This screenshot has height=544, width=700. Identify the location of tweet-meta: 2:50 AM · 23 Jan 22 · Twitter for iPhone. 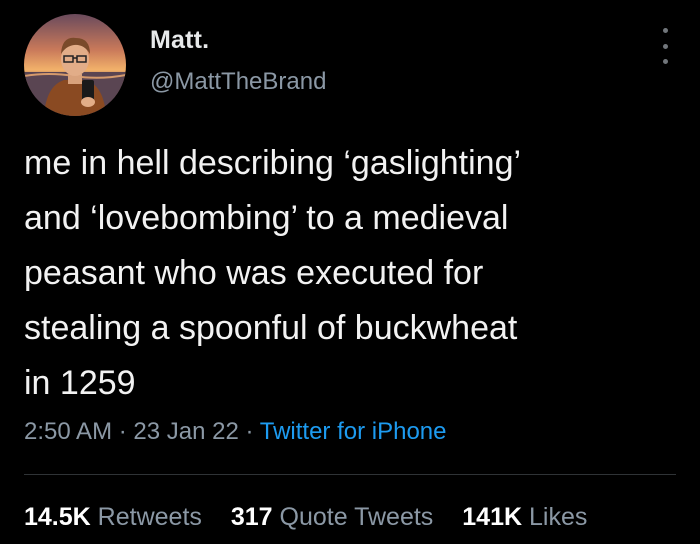
(235, 432).